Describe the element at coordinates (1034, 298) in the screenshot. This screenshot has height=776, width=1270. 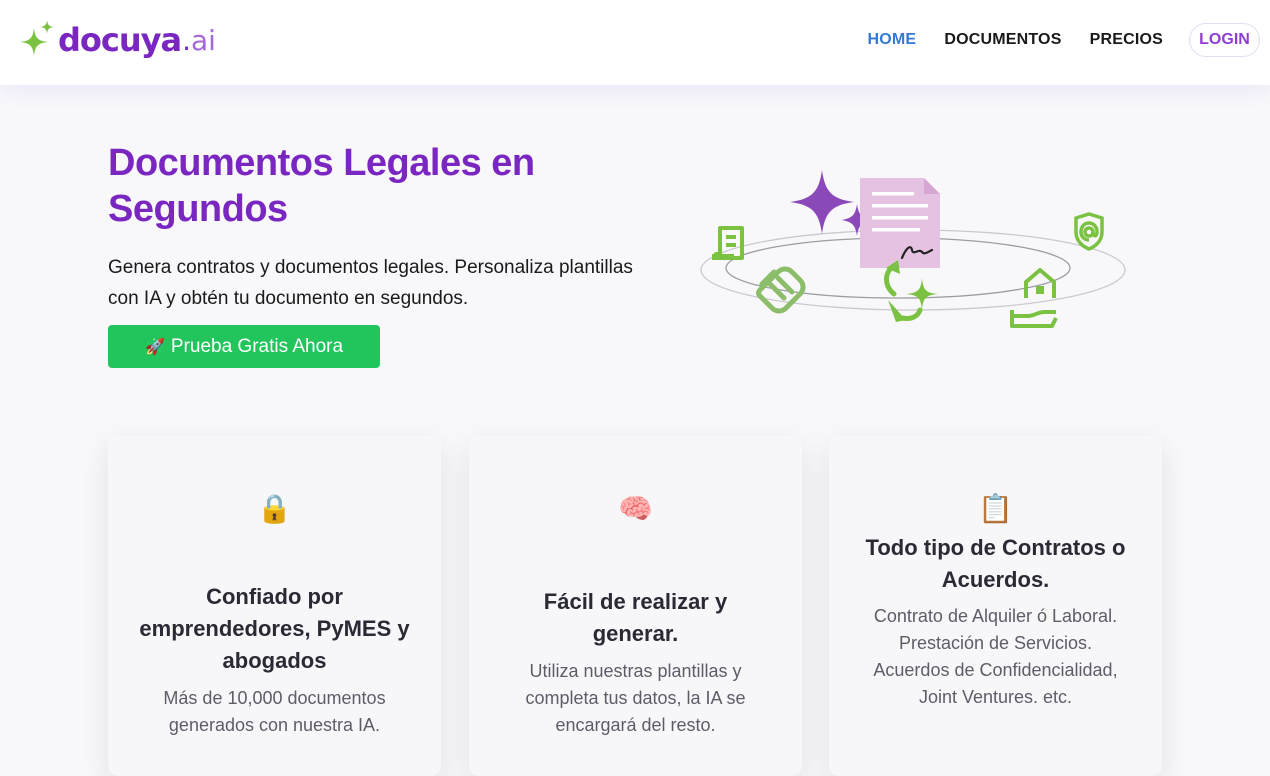
I see `house-hand-icon` at that location.